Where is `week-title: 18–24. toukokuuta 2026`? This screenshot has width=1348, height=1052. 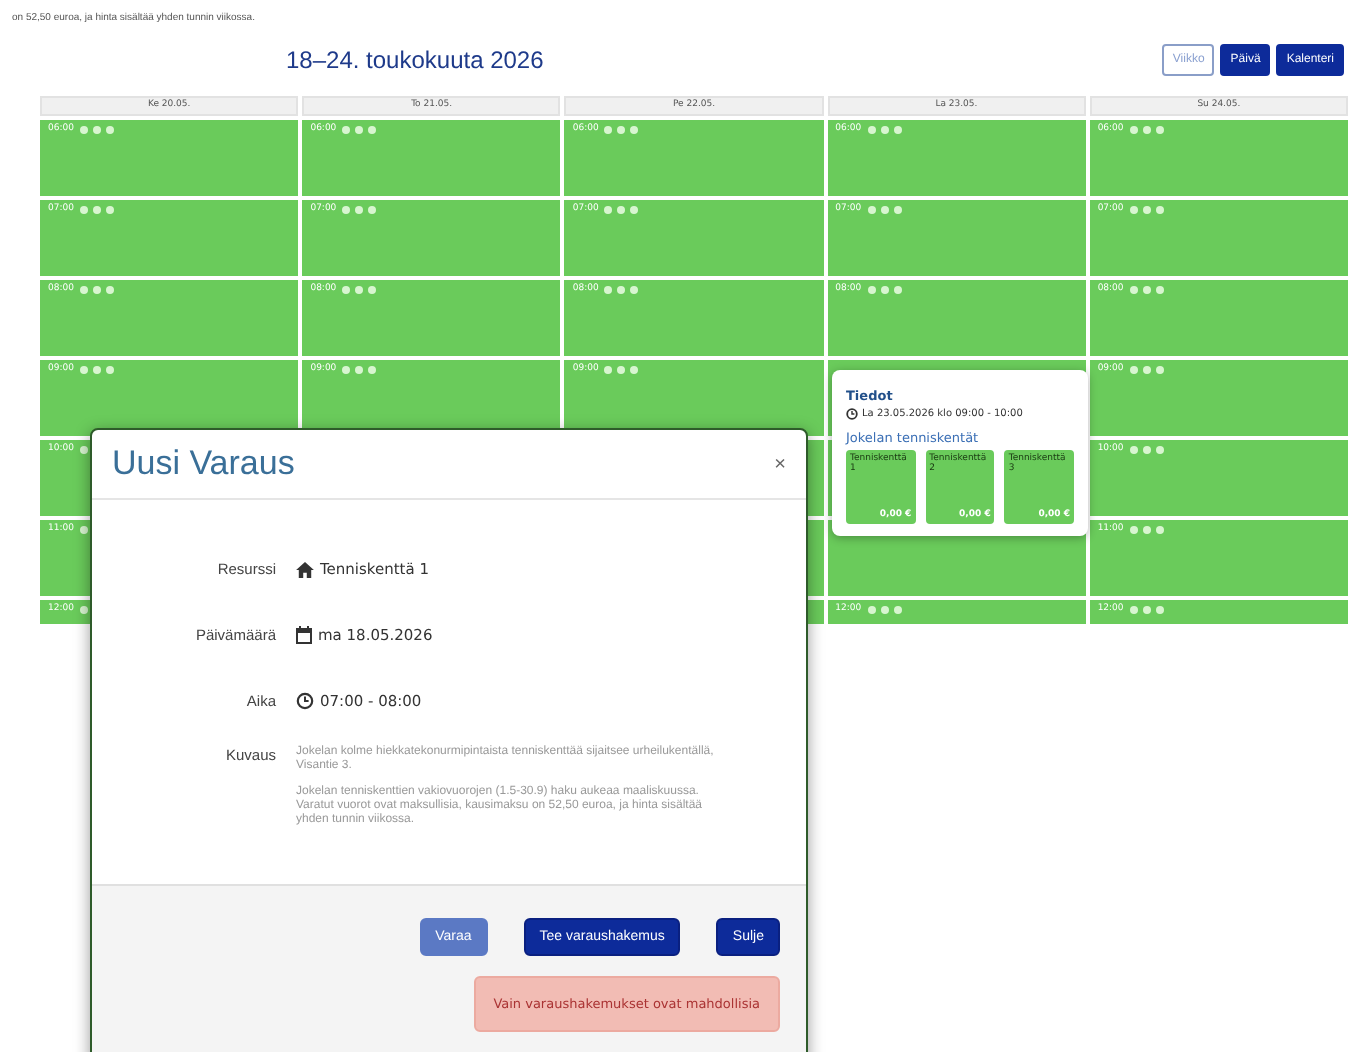
week-title: 18–24. toukokuuta 2026 is located at coordinates (416, 60).